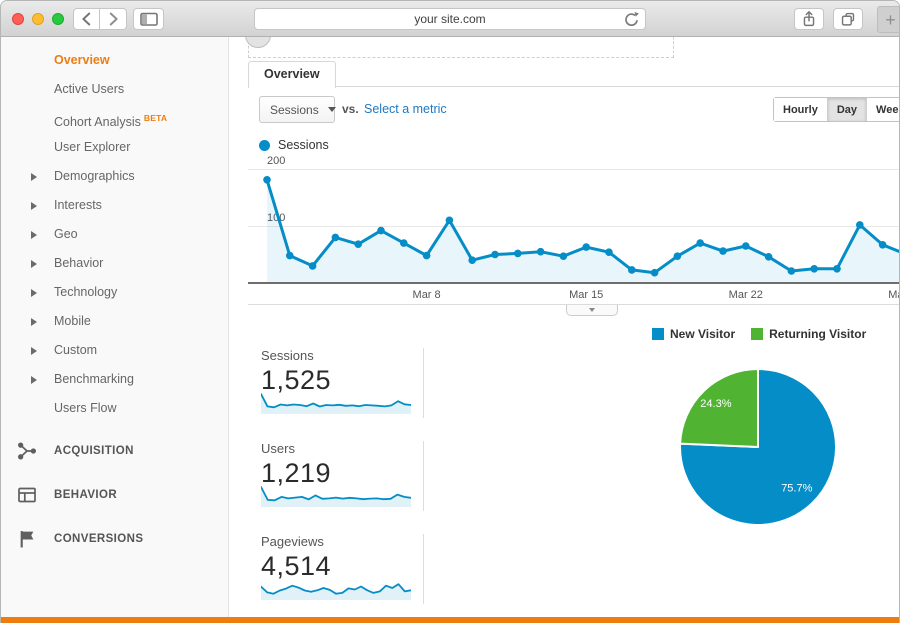 The image size is (900, 623). I want to click on x-axis-tick-label: Mar 15, so click(586, 295).